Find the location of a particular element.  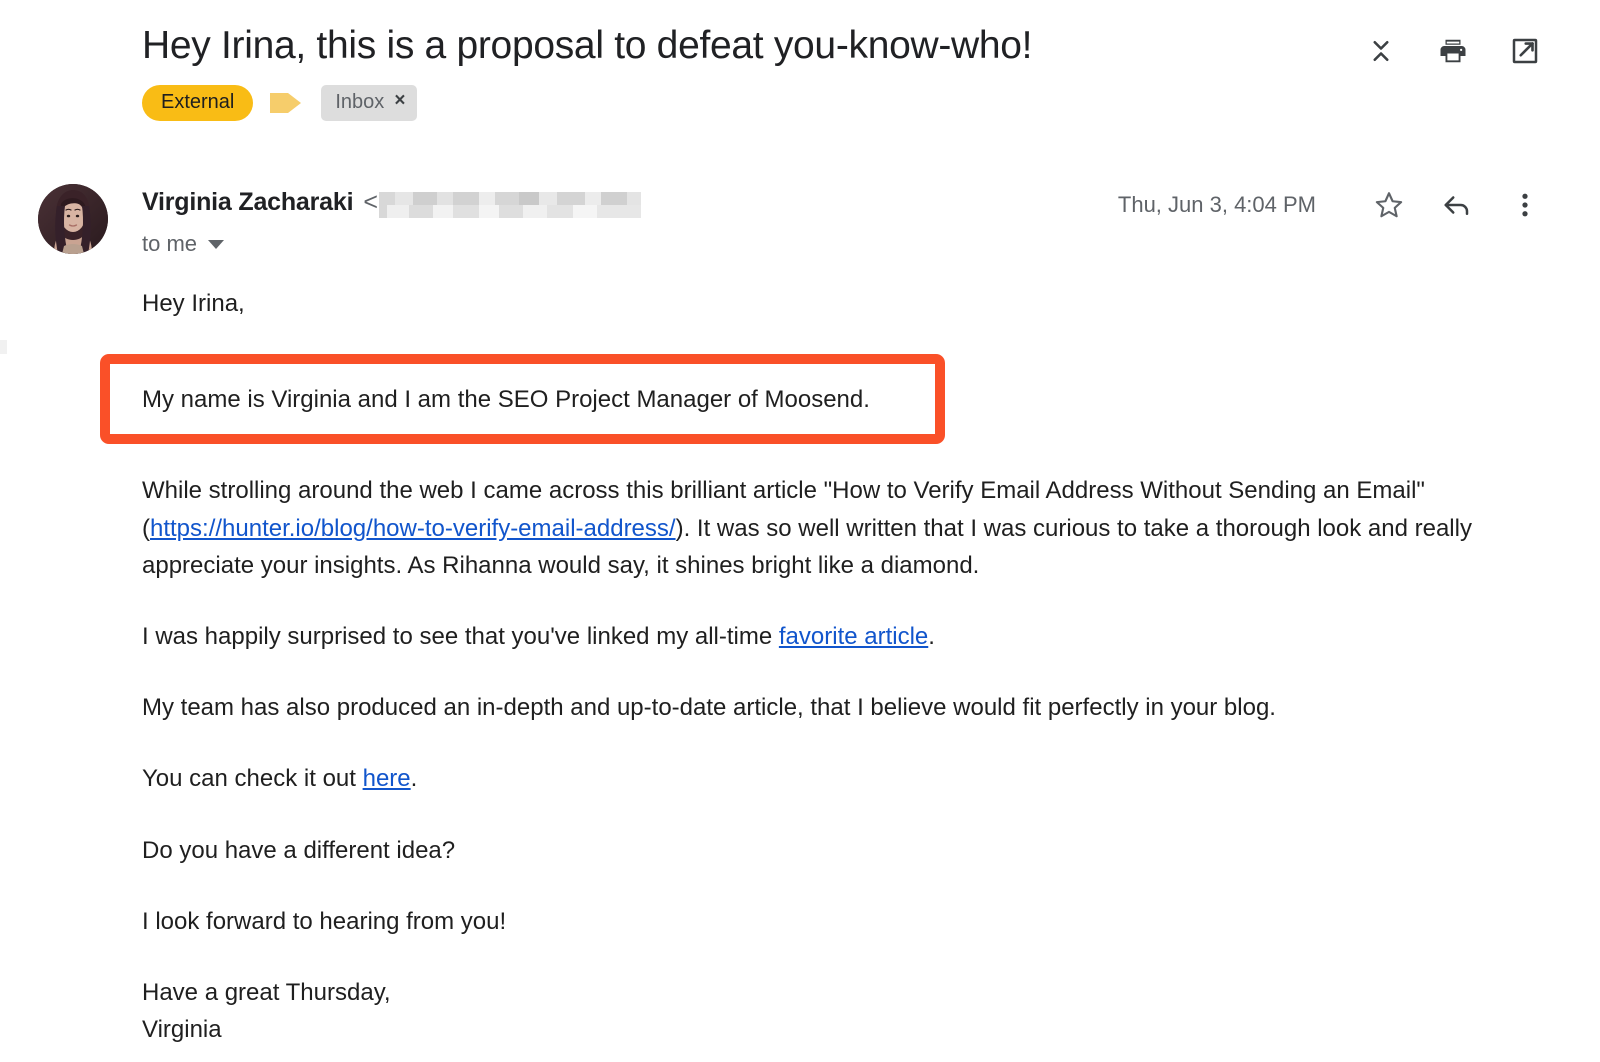

body-sign-off: Have a great Thursday, is located at coordinates (266, 992).